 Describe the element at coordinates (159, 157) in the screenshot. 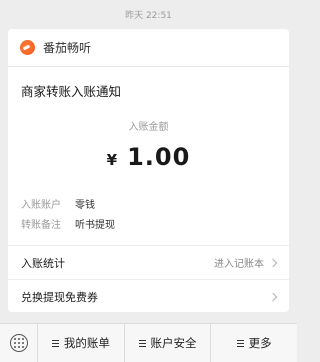

I see `amount-value: 1.00` at that location.